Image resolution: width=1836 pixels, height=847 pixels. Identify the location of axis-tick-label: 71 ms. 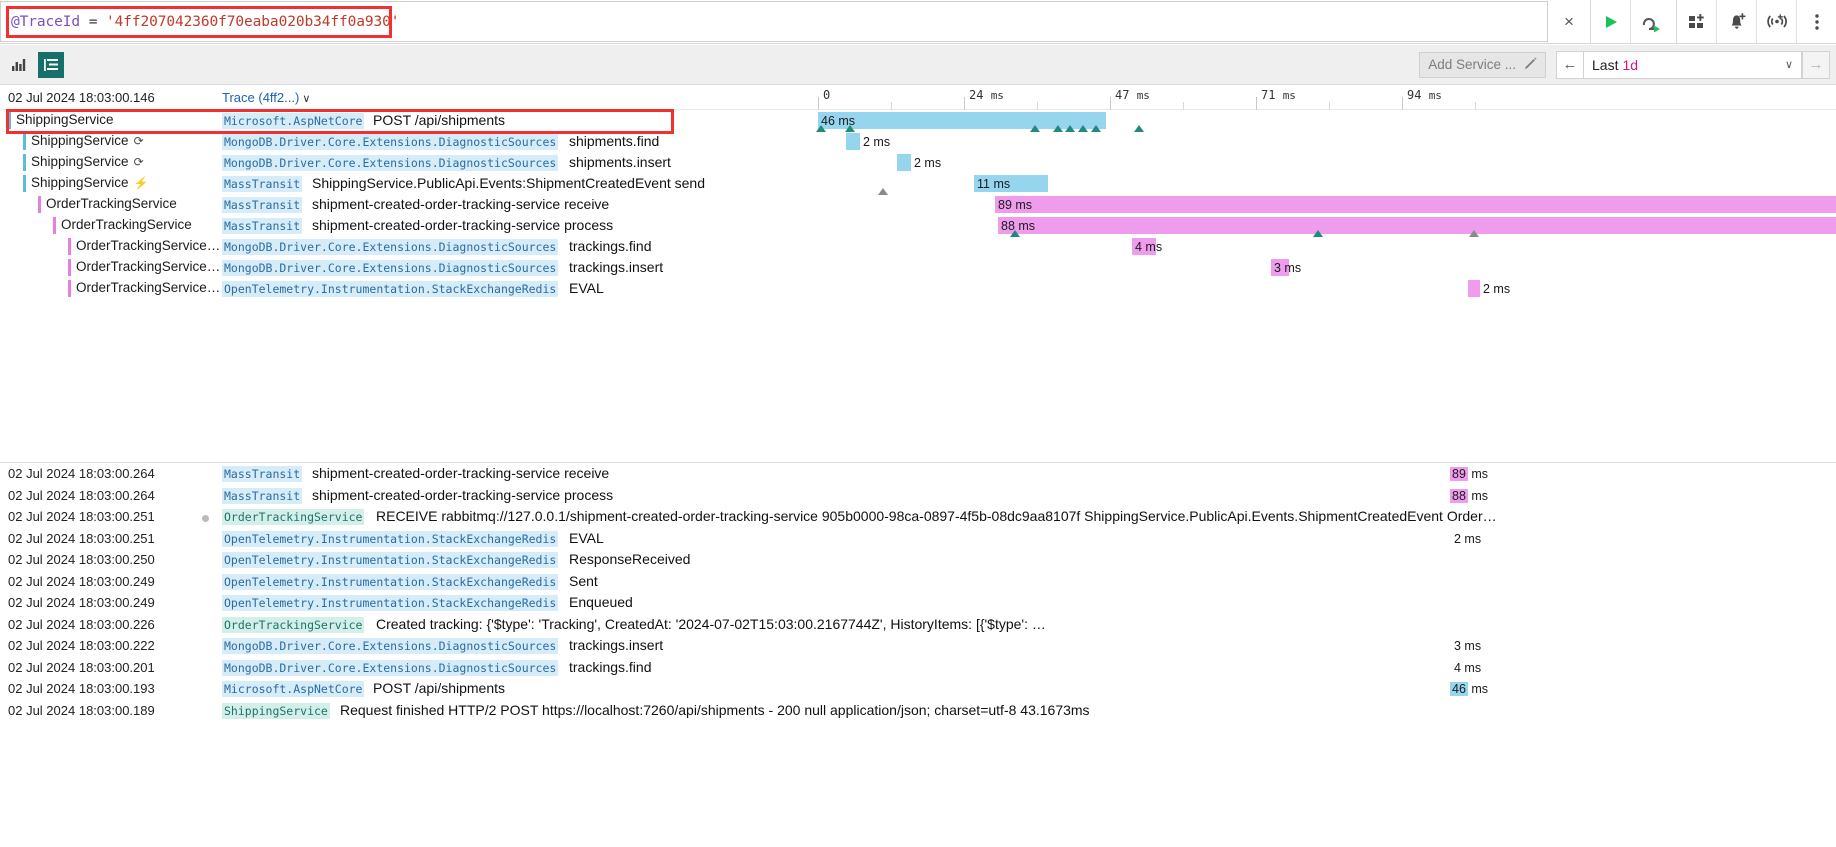
(1278, 95).